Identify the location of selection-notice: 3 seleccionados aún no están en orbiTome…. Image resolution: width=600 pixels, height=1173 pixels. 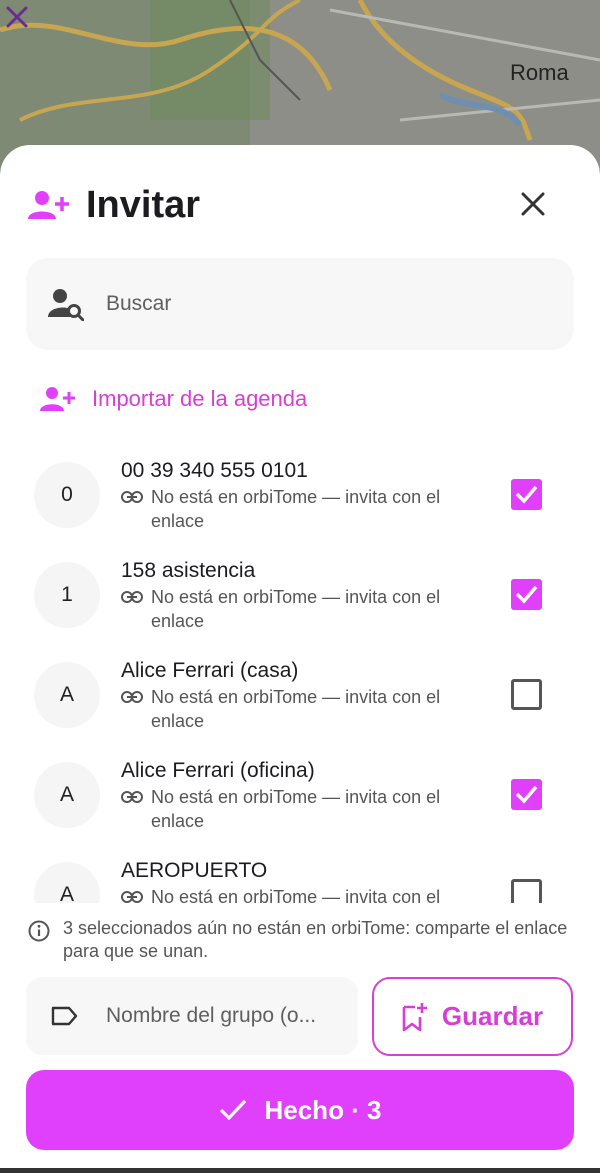
(302, 940).